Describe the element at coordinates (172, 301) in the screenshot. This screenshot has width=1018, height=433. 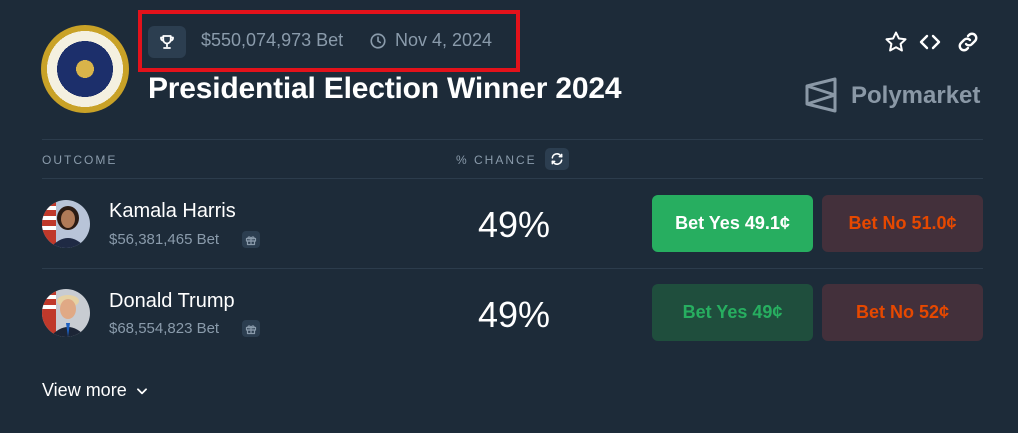
I see `outcome-name: Donald Trump` at that location.